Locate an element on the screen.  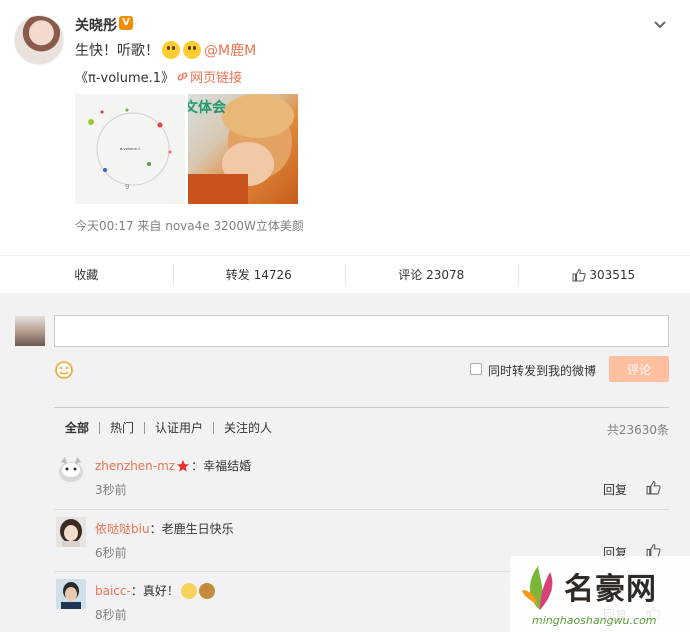
web-link: 网页链接 is located at coordinates (208, 76).